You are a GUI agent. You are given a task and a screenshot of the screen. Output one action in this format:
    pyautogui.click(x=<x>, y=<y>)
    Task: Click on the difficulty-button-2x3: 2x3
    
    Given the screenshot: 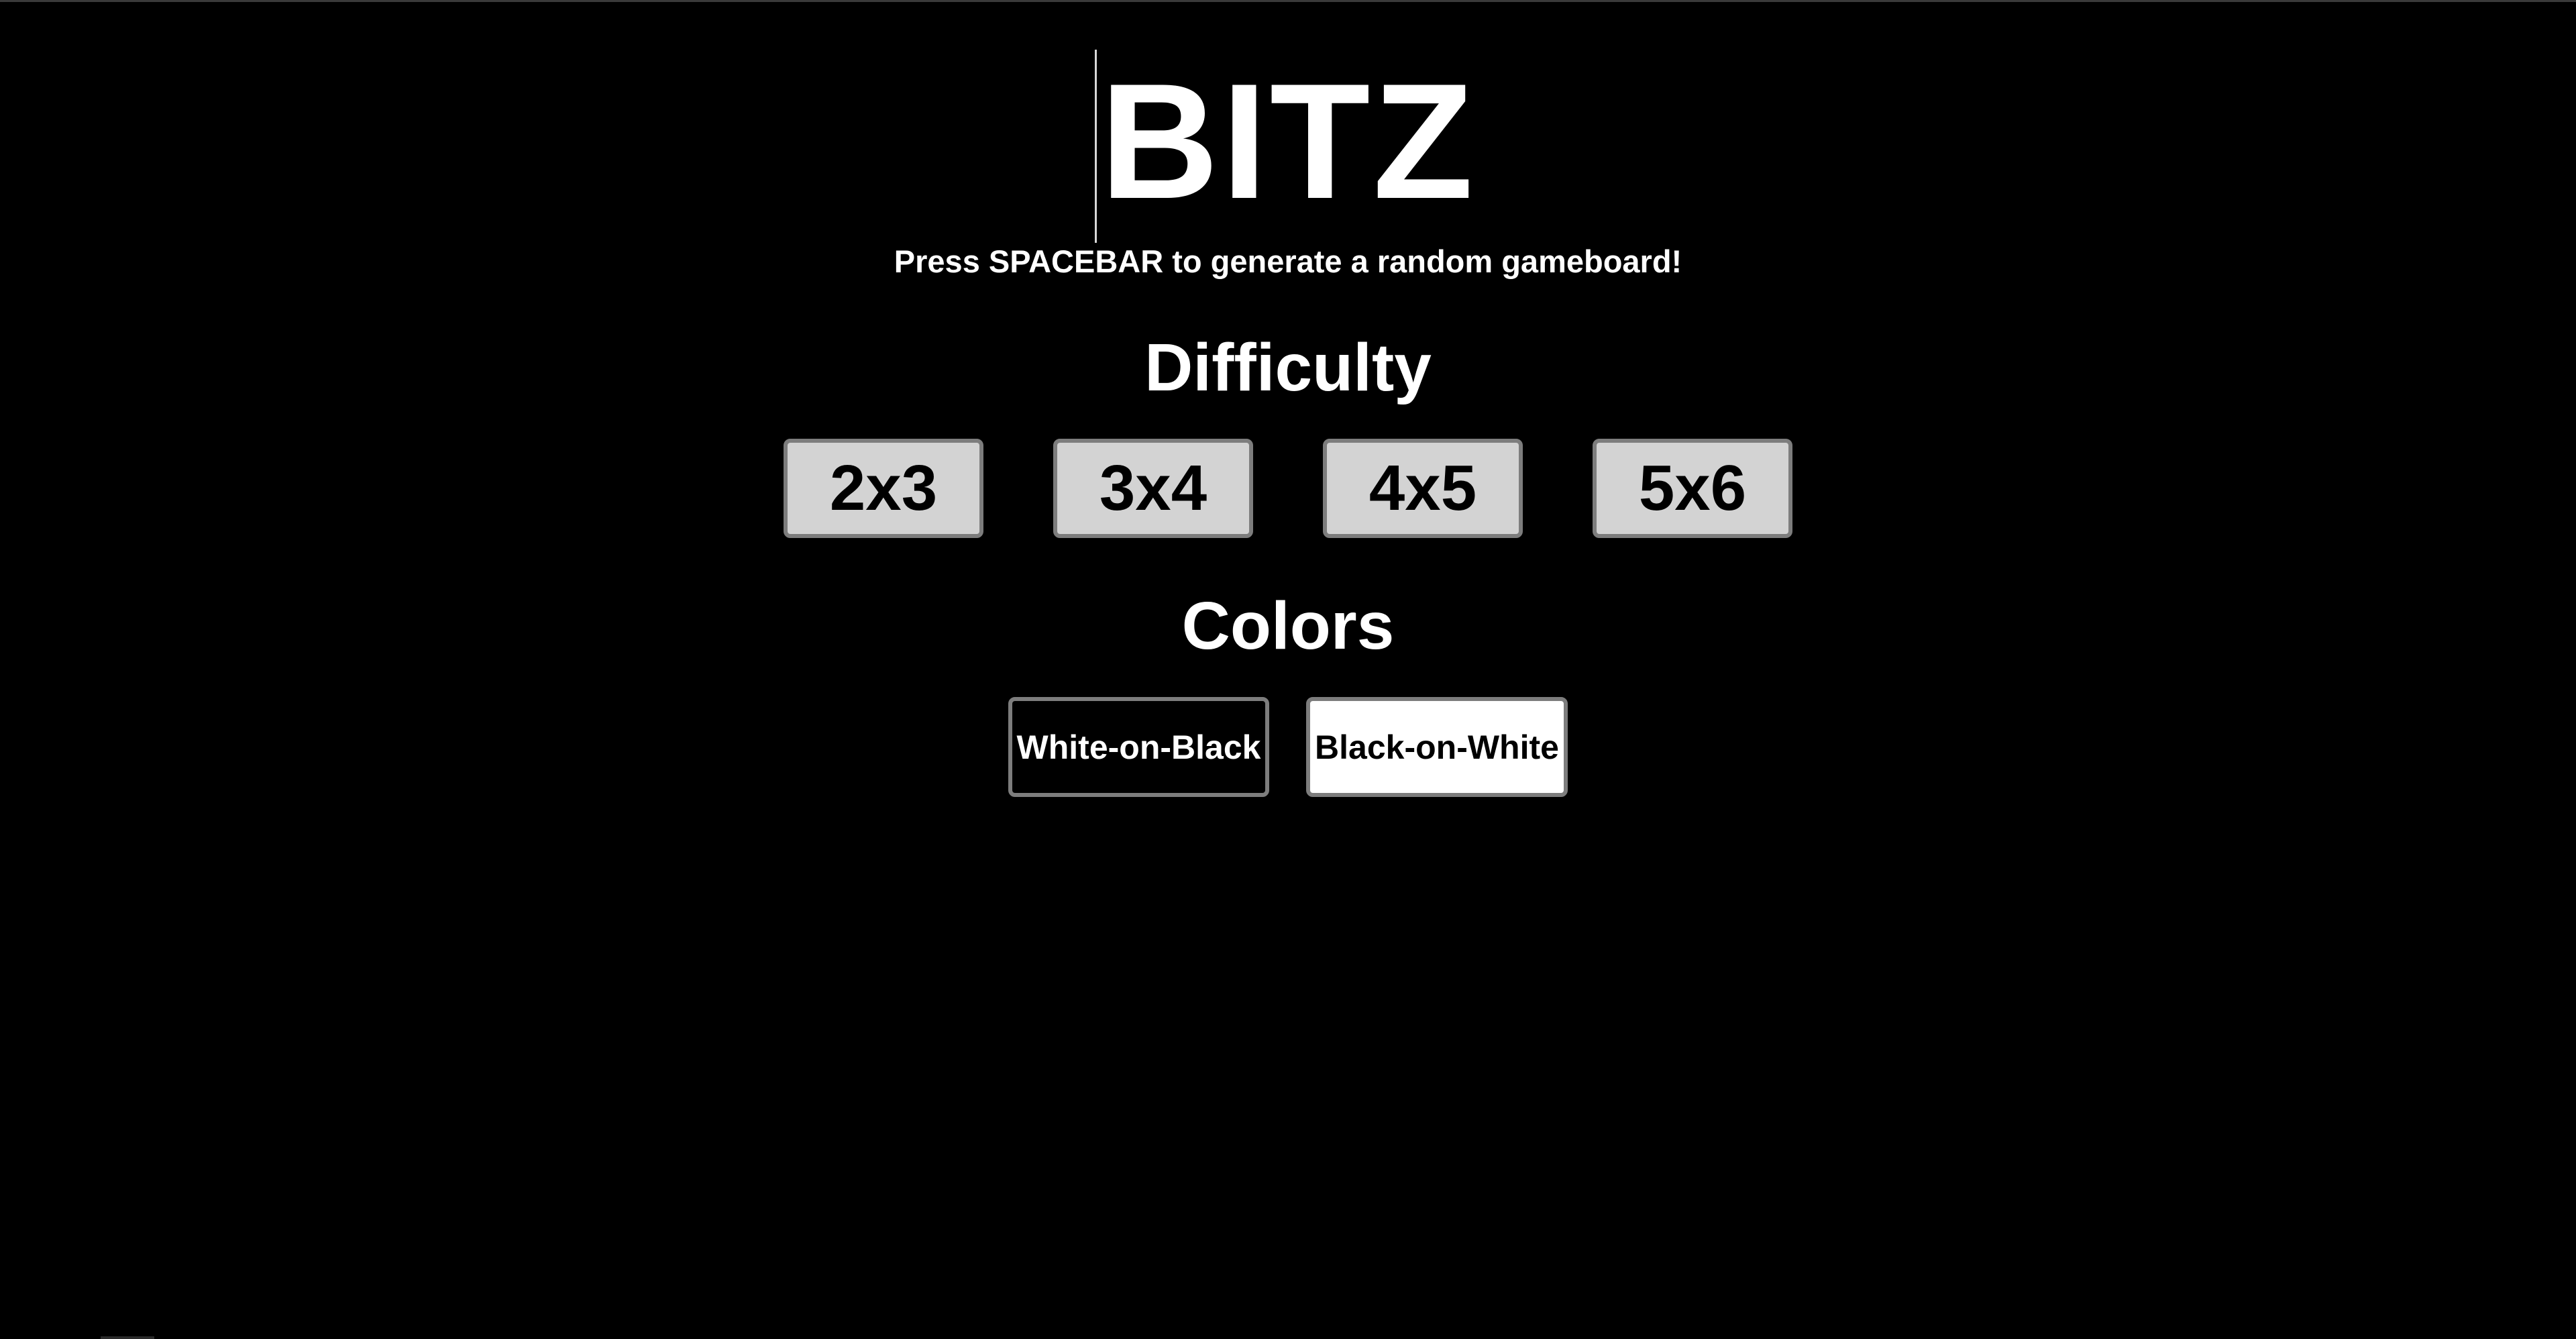 What is the action you would take?
    pyautogui.click(x=883, y=488)
    